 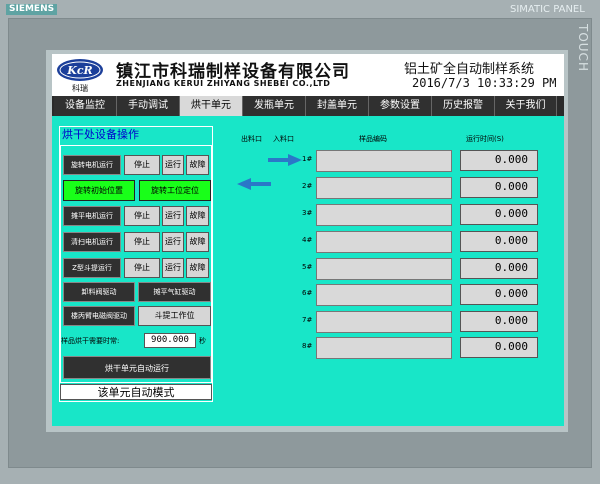 I want to click on sweep-motor-run-indicator: 运行, so click(x=173, y=242).